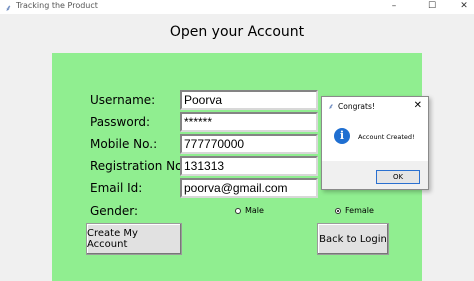 The width and height of the screenshot is (474, 281). Describe the element at coordinates (432, 7) in the screenshot. I see `maximize-button: ☐` at that location.